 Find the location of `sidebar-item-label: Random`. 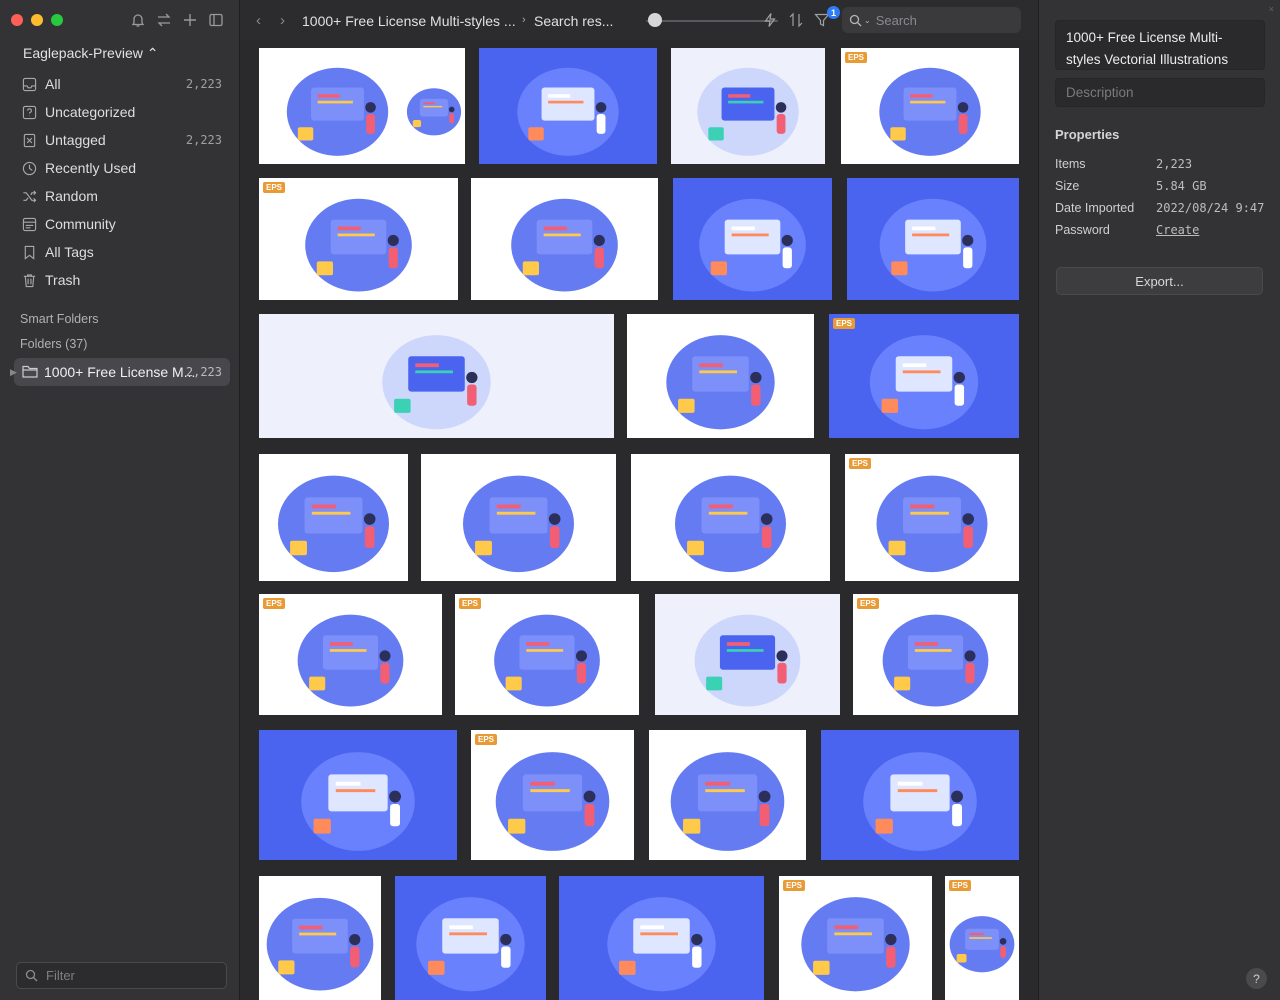

sidebar-item-label: Random is located at coordinates (71, 196).